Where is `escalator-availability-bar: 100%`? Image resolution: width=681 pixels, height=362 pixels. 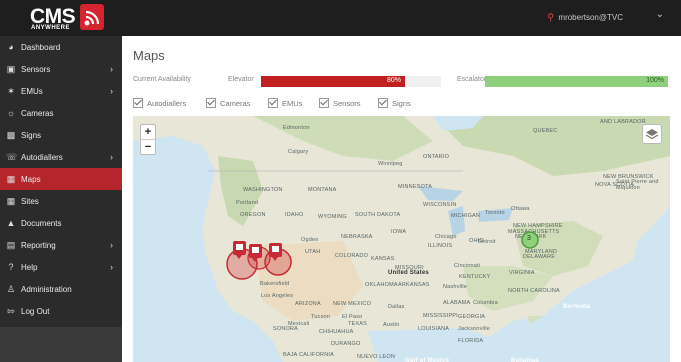 escalator-availability-bar: 100% is located at coordinates (576, 81).